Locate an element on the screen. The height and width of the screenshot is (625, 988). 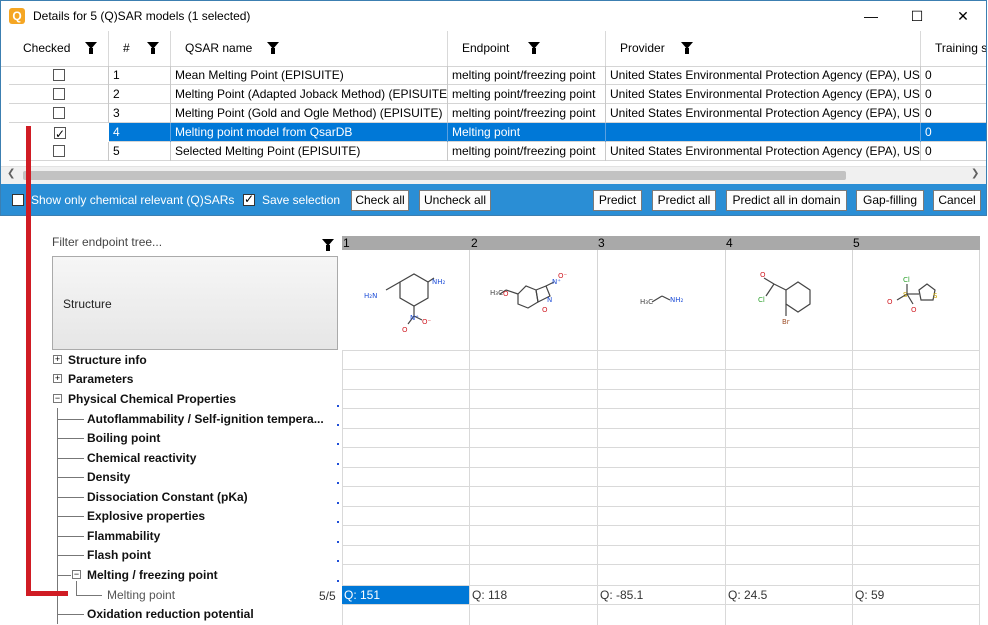
tree-filter-funnel-icon is located at coordinates (328, 245).